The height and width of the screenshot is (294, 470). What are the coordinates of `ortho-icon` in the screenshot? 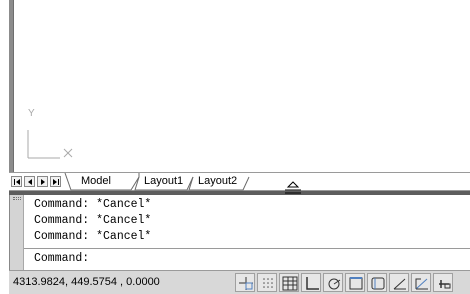 It's located at (290, 283).